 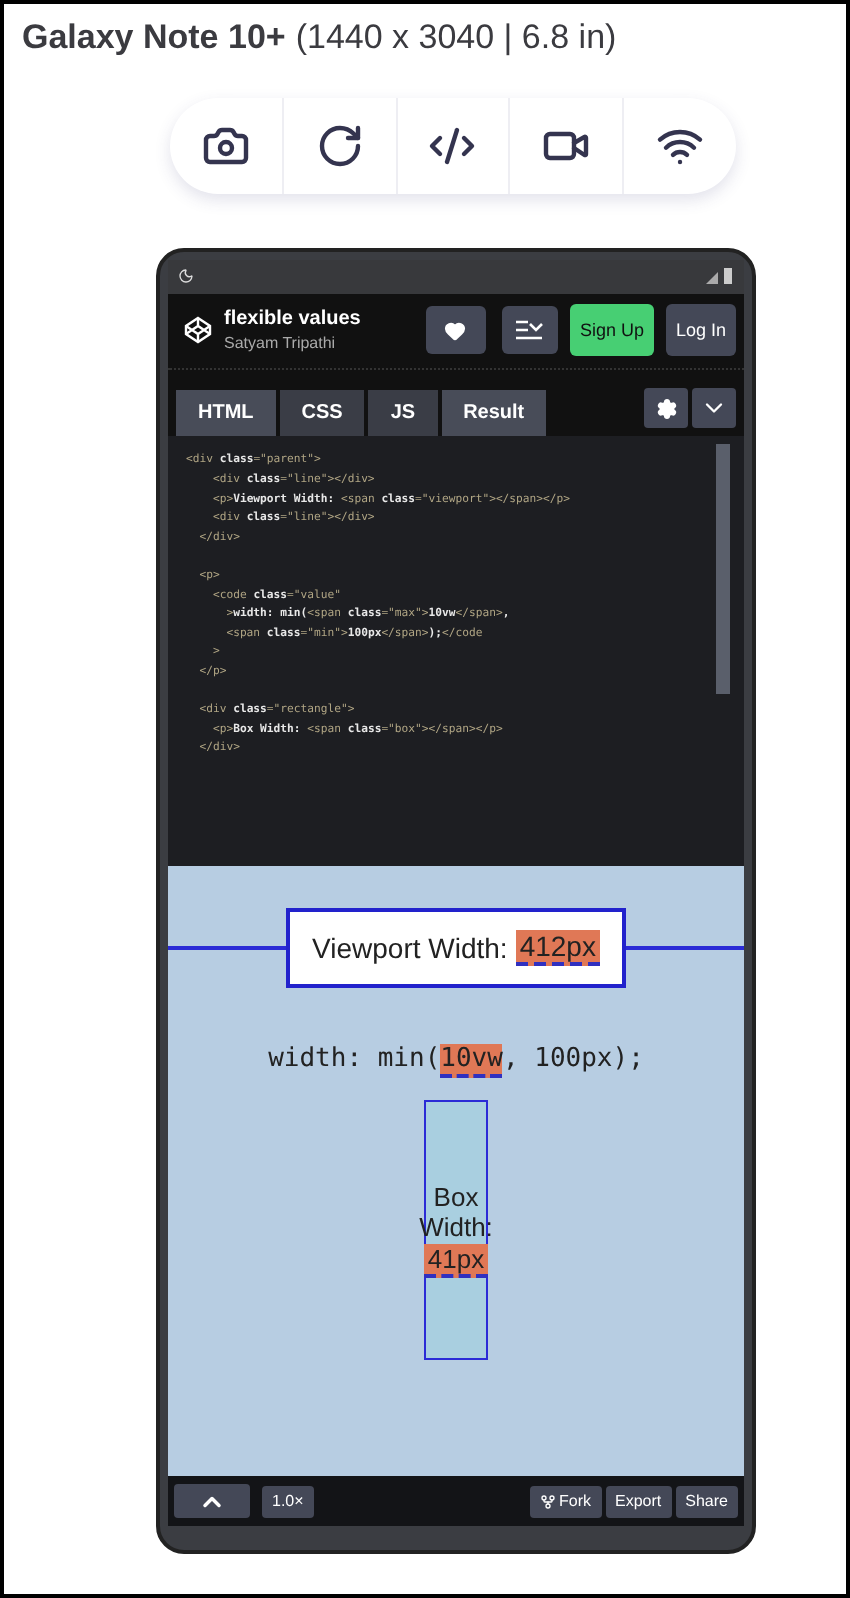 I want to click on editor-tab: HTML, so click(x=226, y=413).